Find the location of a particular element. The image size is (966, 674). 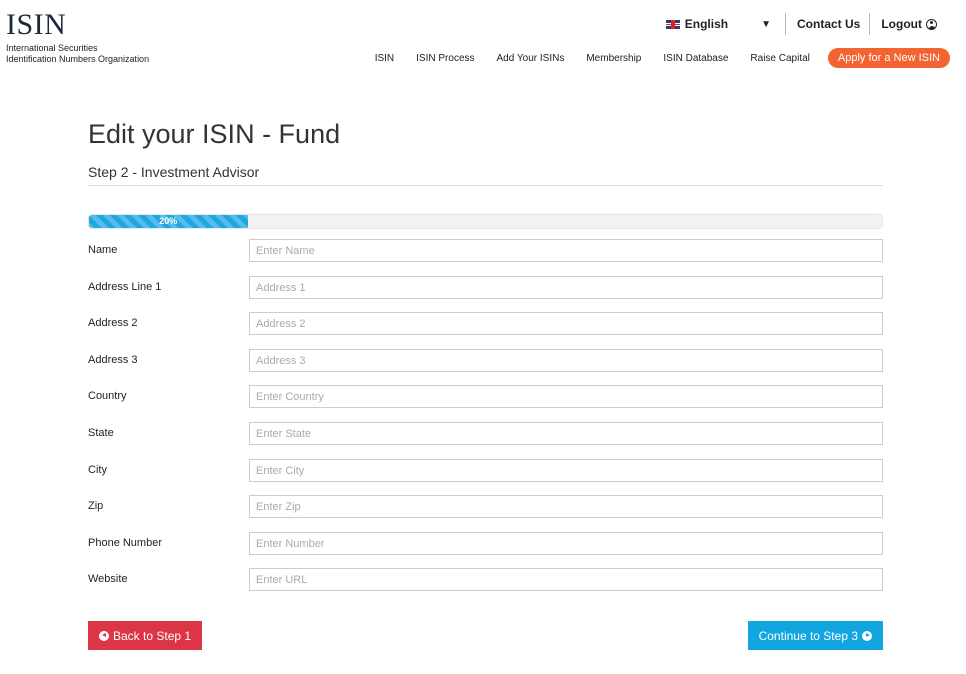

continue-button-label: Continue to Step 3 is located at coordinates (808, 635).